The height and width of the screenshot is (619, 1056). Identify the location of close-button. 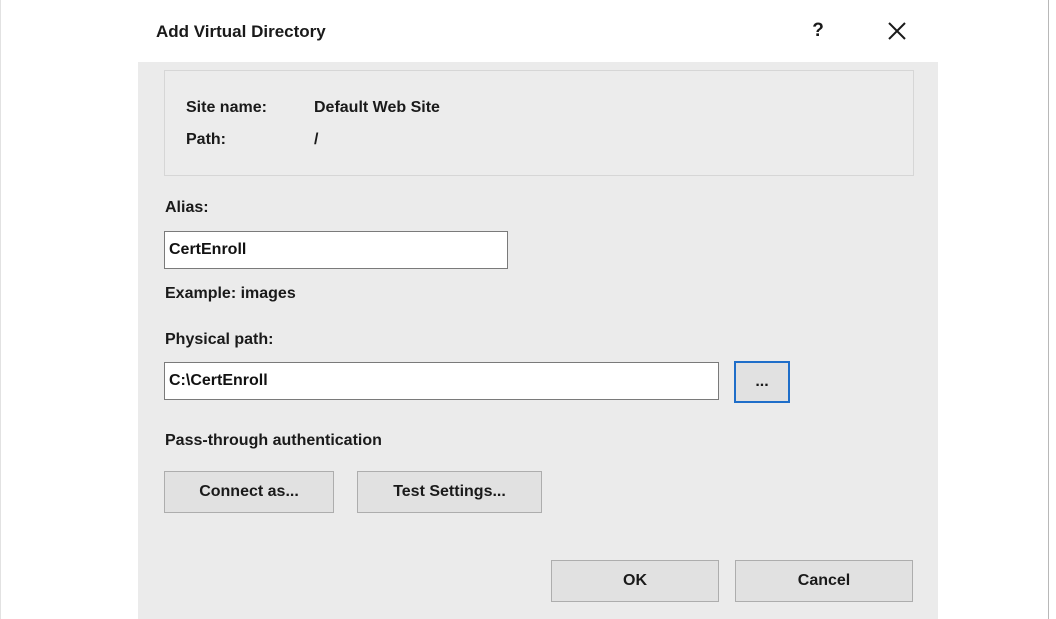
(897, 31).